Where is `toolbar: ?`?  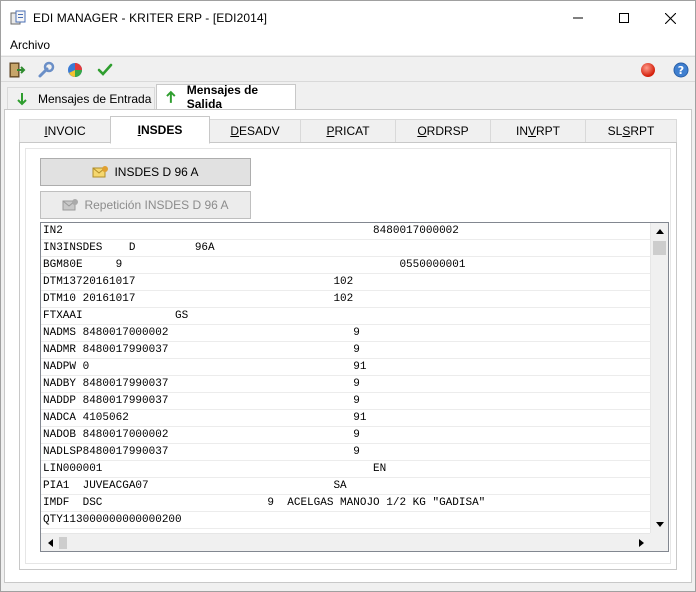 toolbar: ? is located at coordinates (348, 69).